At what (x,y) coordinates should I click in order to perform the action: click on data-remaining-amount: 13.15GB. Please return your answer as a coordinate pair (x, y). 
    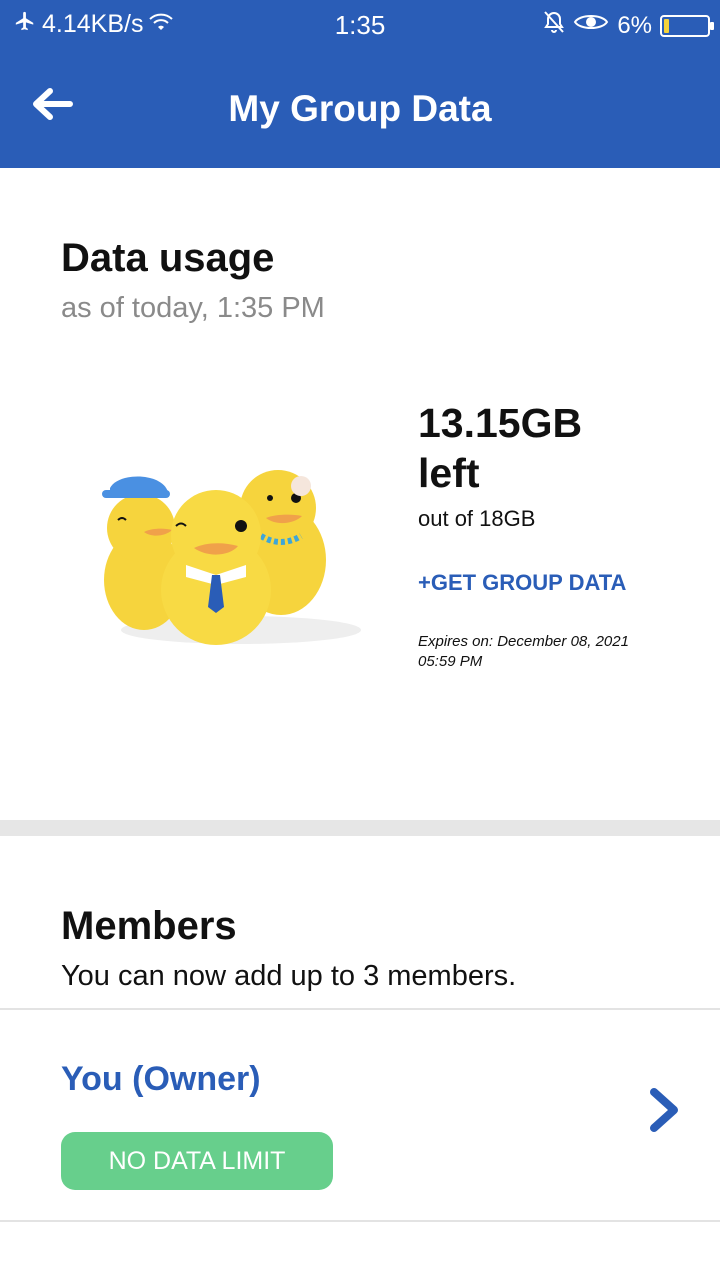
    Looking at the image, I should click on (500, 423).